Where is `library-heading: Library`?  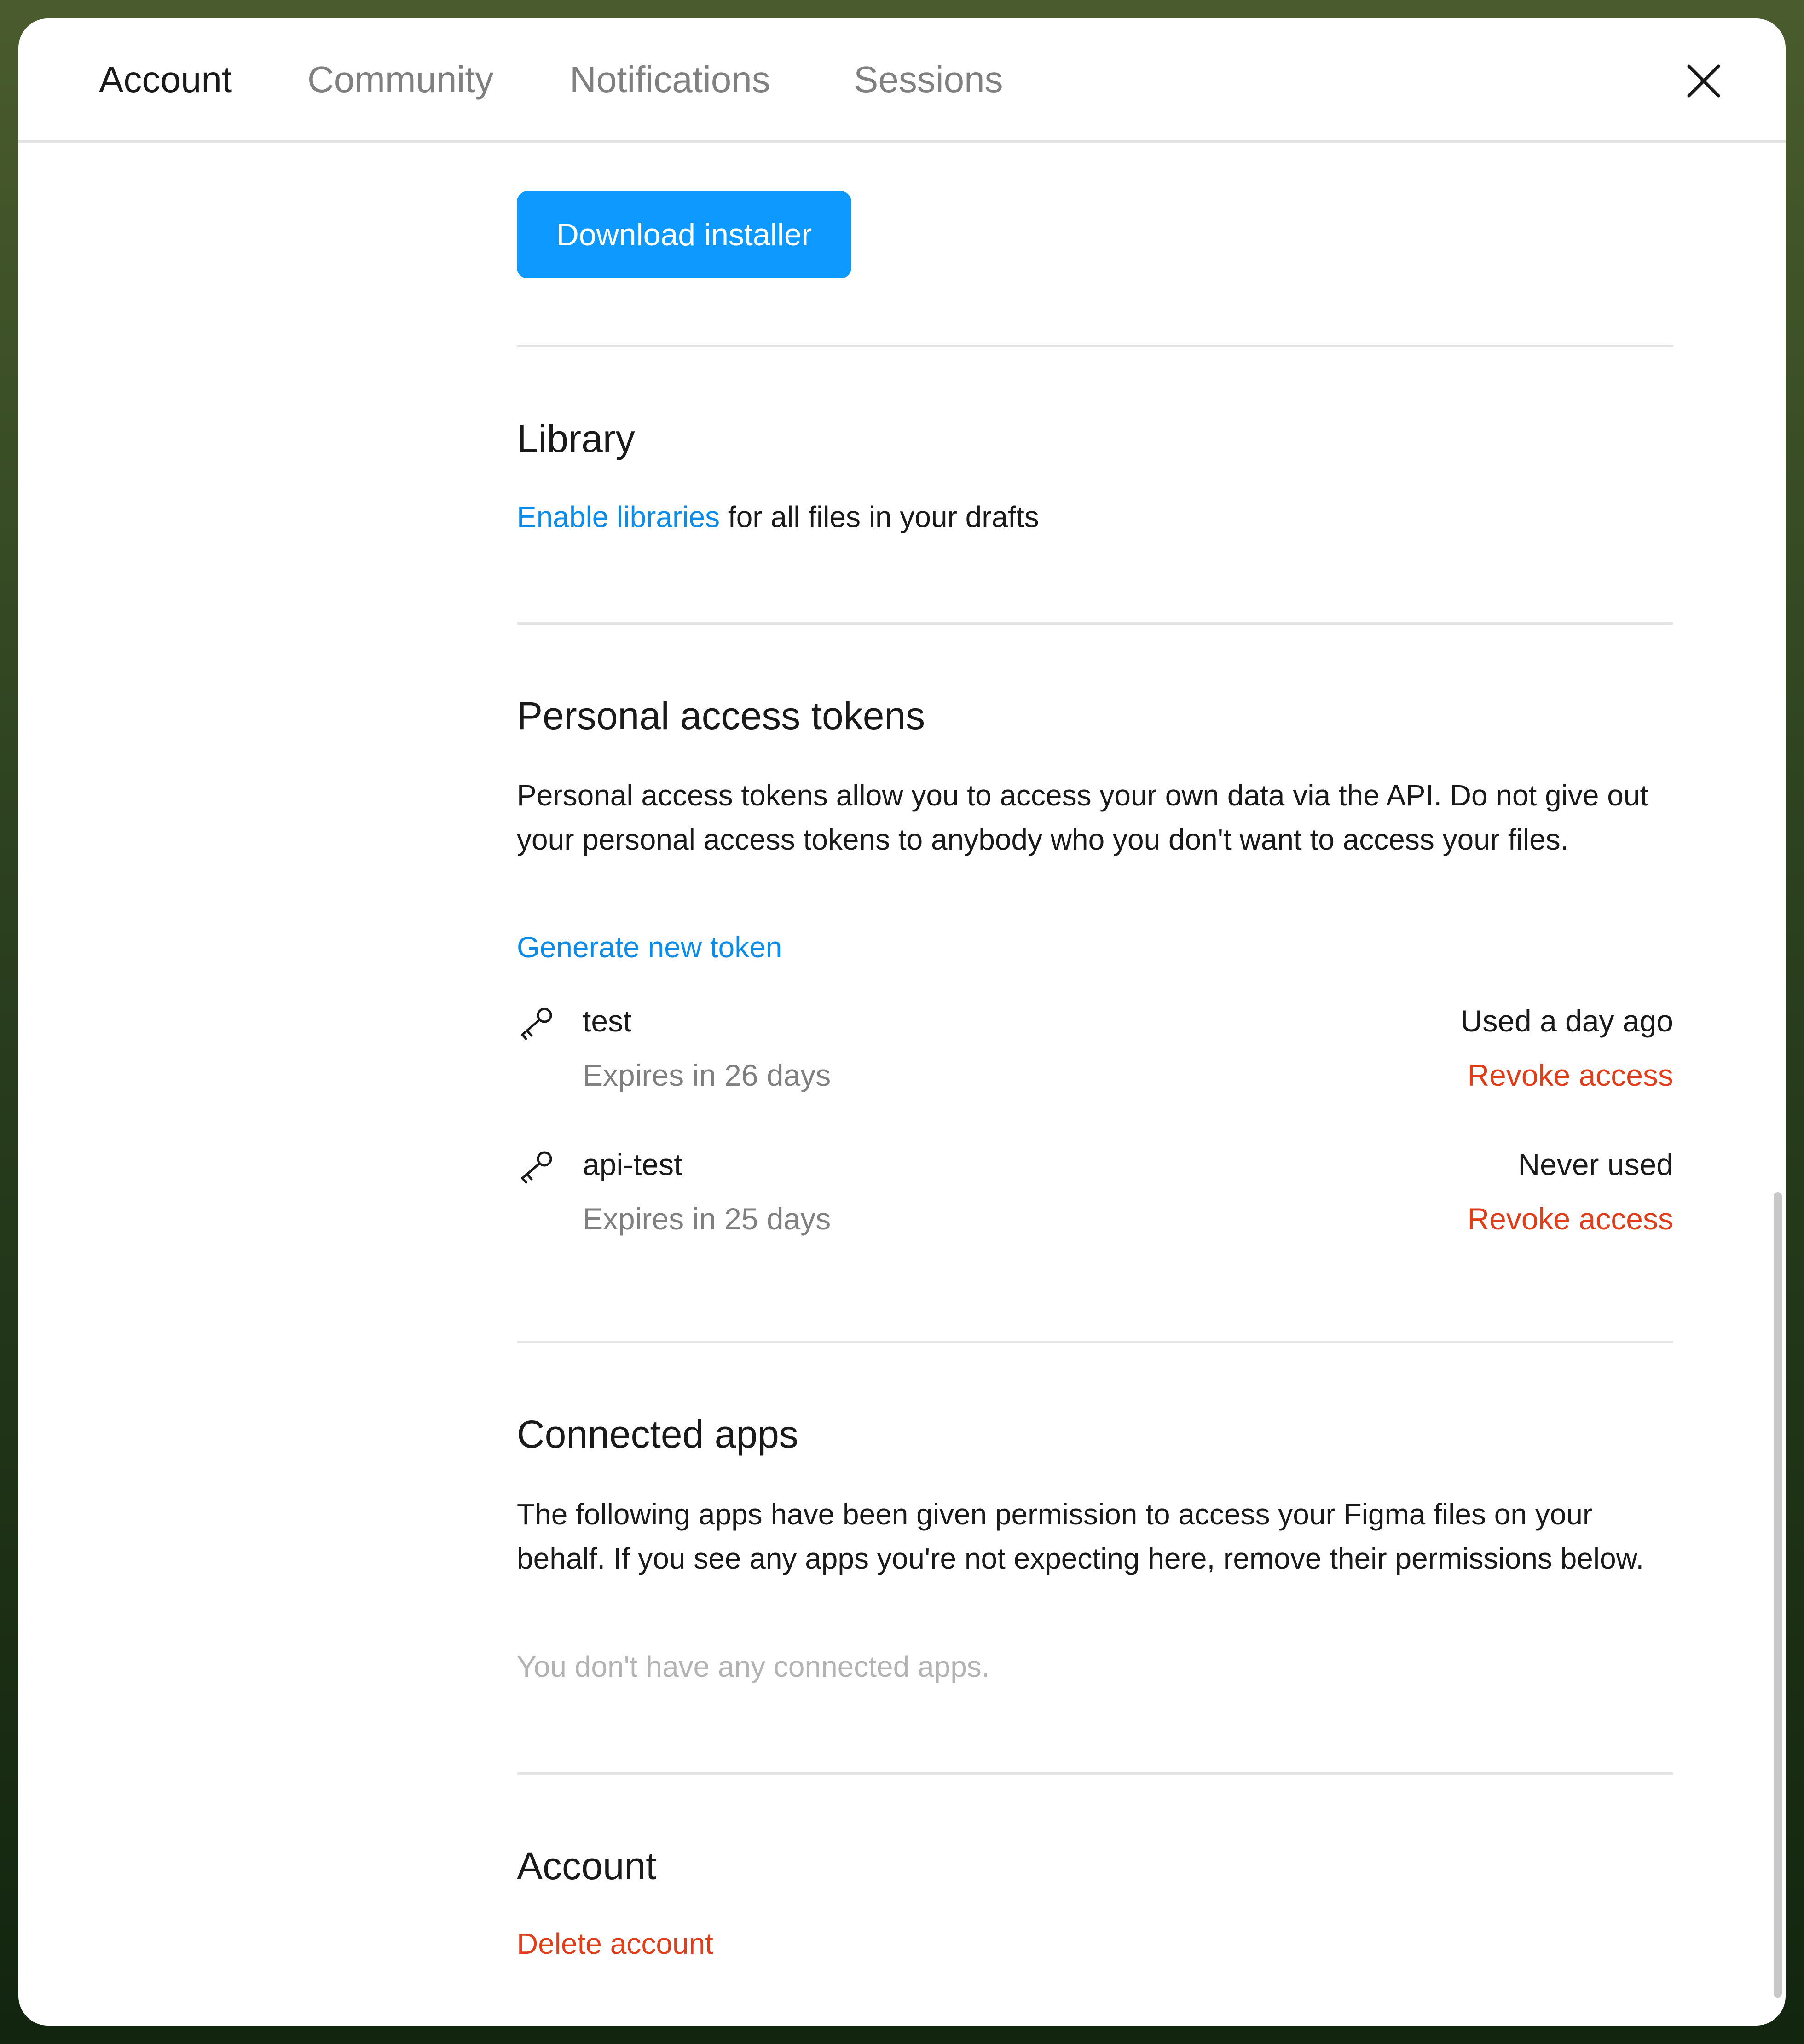 library-heading: Library is located at coordinates (576, 438).